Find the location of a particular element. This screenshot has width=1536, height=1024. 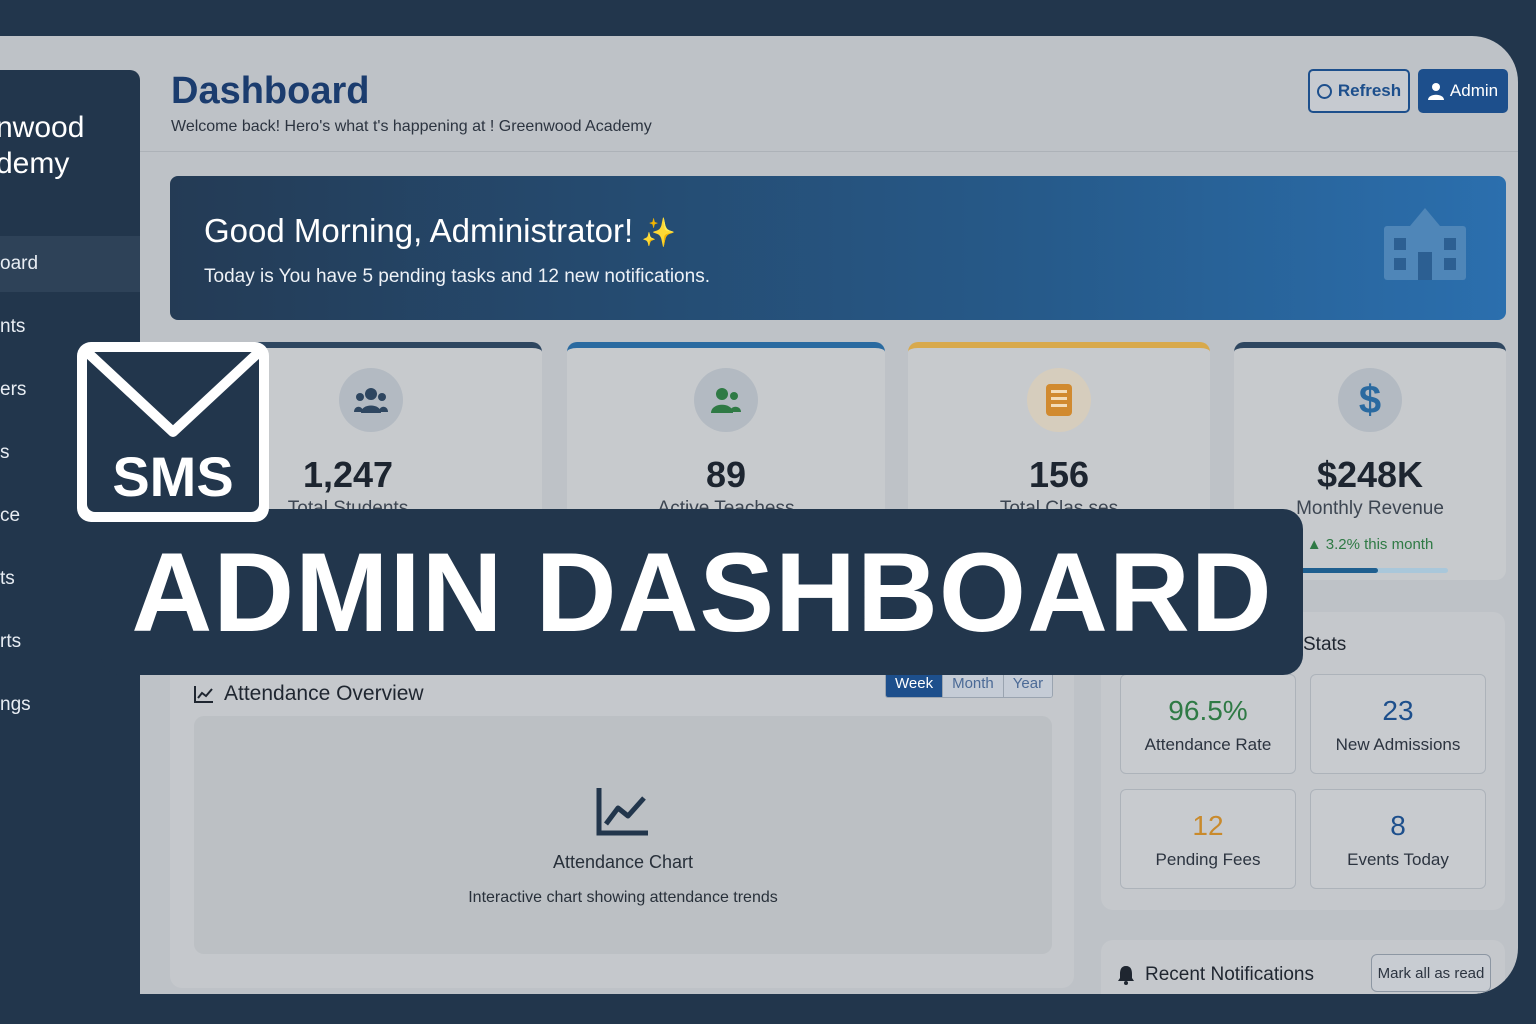

quick-stat-label: Attendance Rate is located at coordinates (1208, 744).